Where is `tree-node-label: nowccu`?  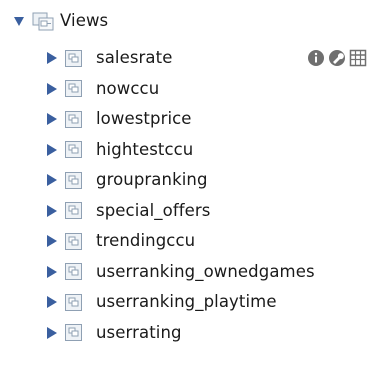
tree-node-label: nowccu is located at coordinates (128, 88).